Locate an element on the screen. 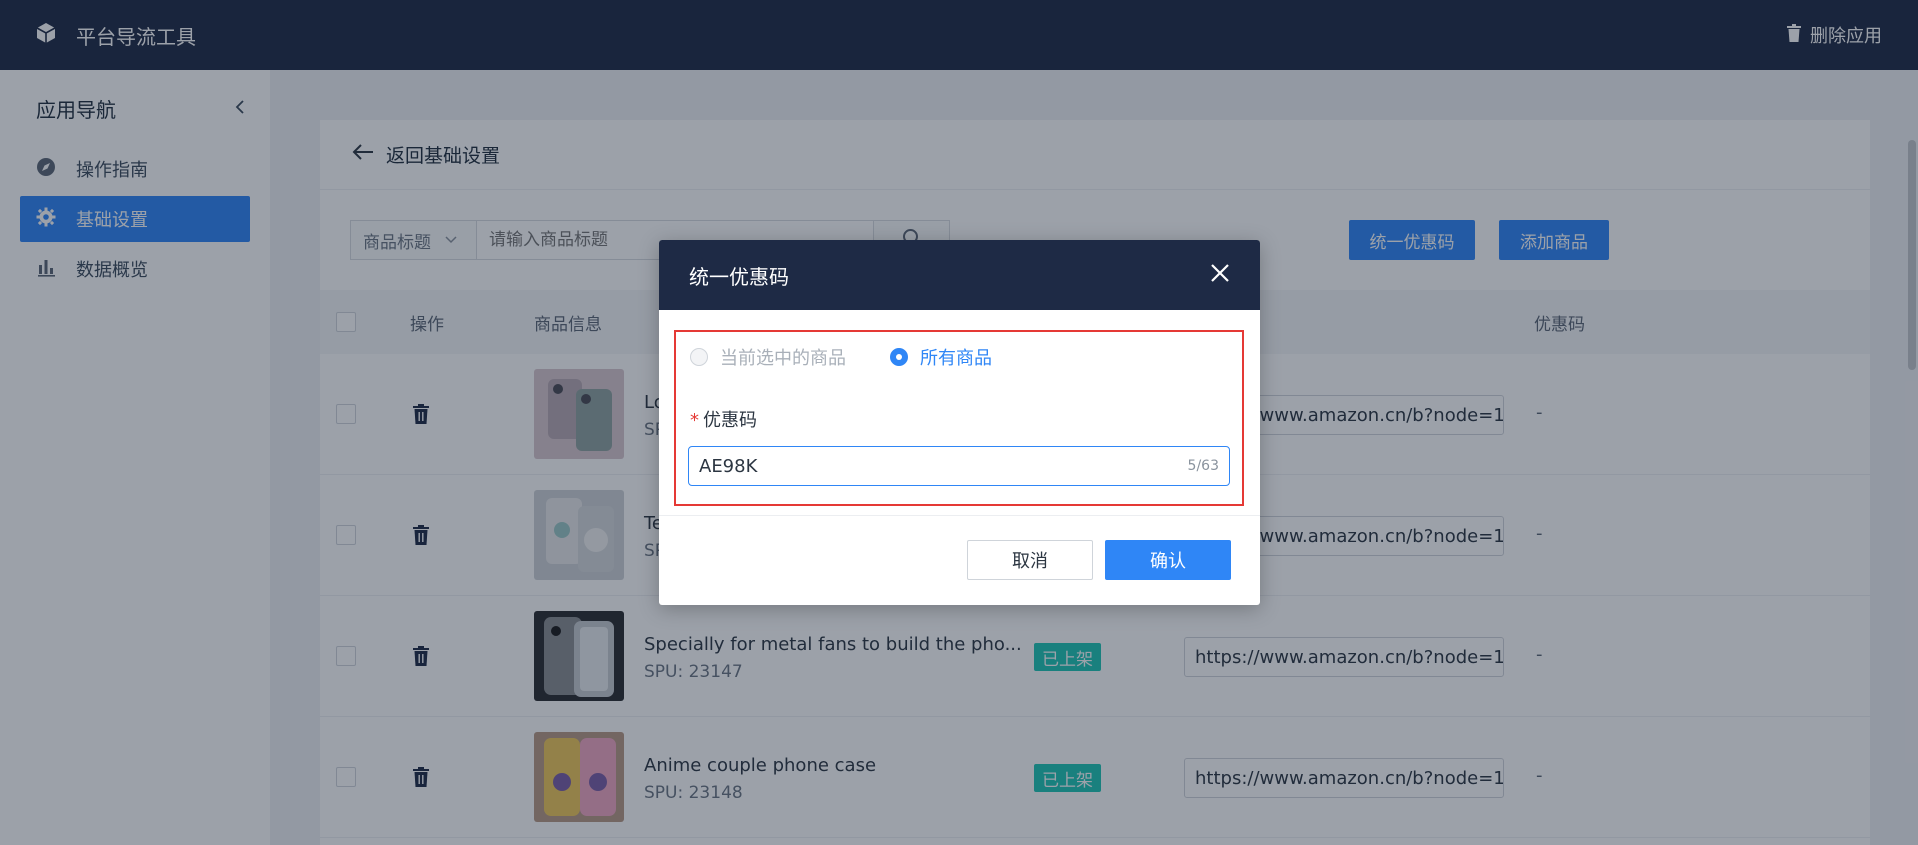  unify-coupon-dialog: 统一优惠码 当前选中的商品 所有商品 * 优惠码 AE98K 5/63 取消 确认 is located at coordinates (959, 422).